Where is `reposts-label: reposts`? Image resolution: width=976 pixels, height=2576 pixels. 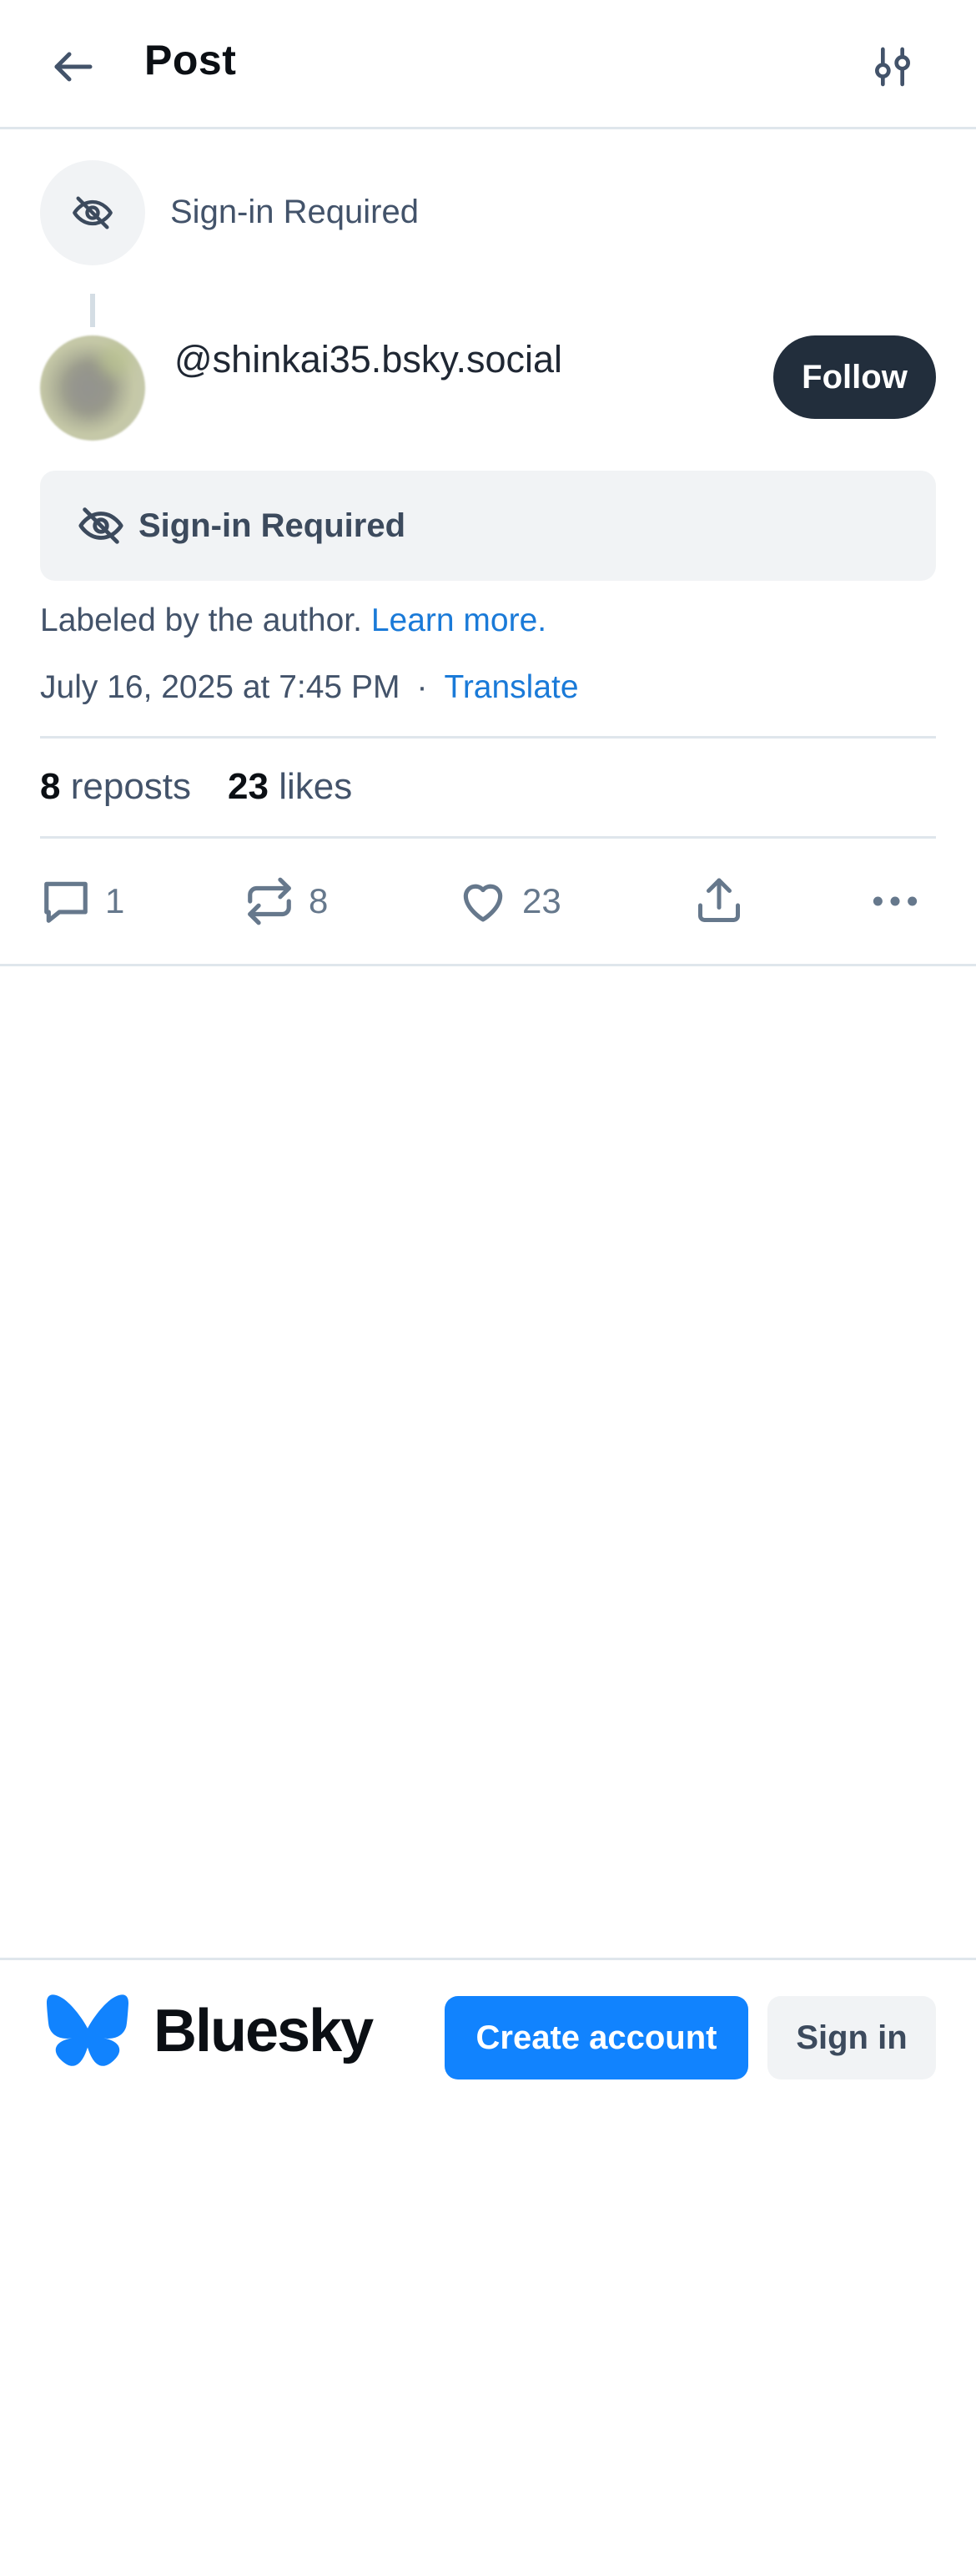
reposts-label: reposts is located at coordinates (131, 786).